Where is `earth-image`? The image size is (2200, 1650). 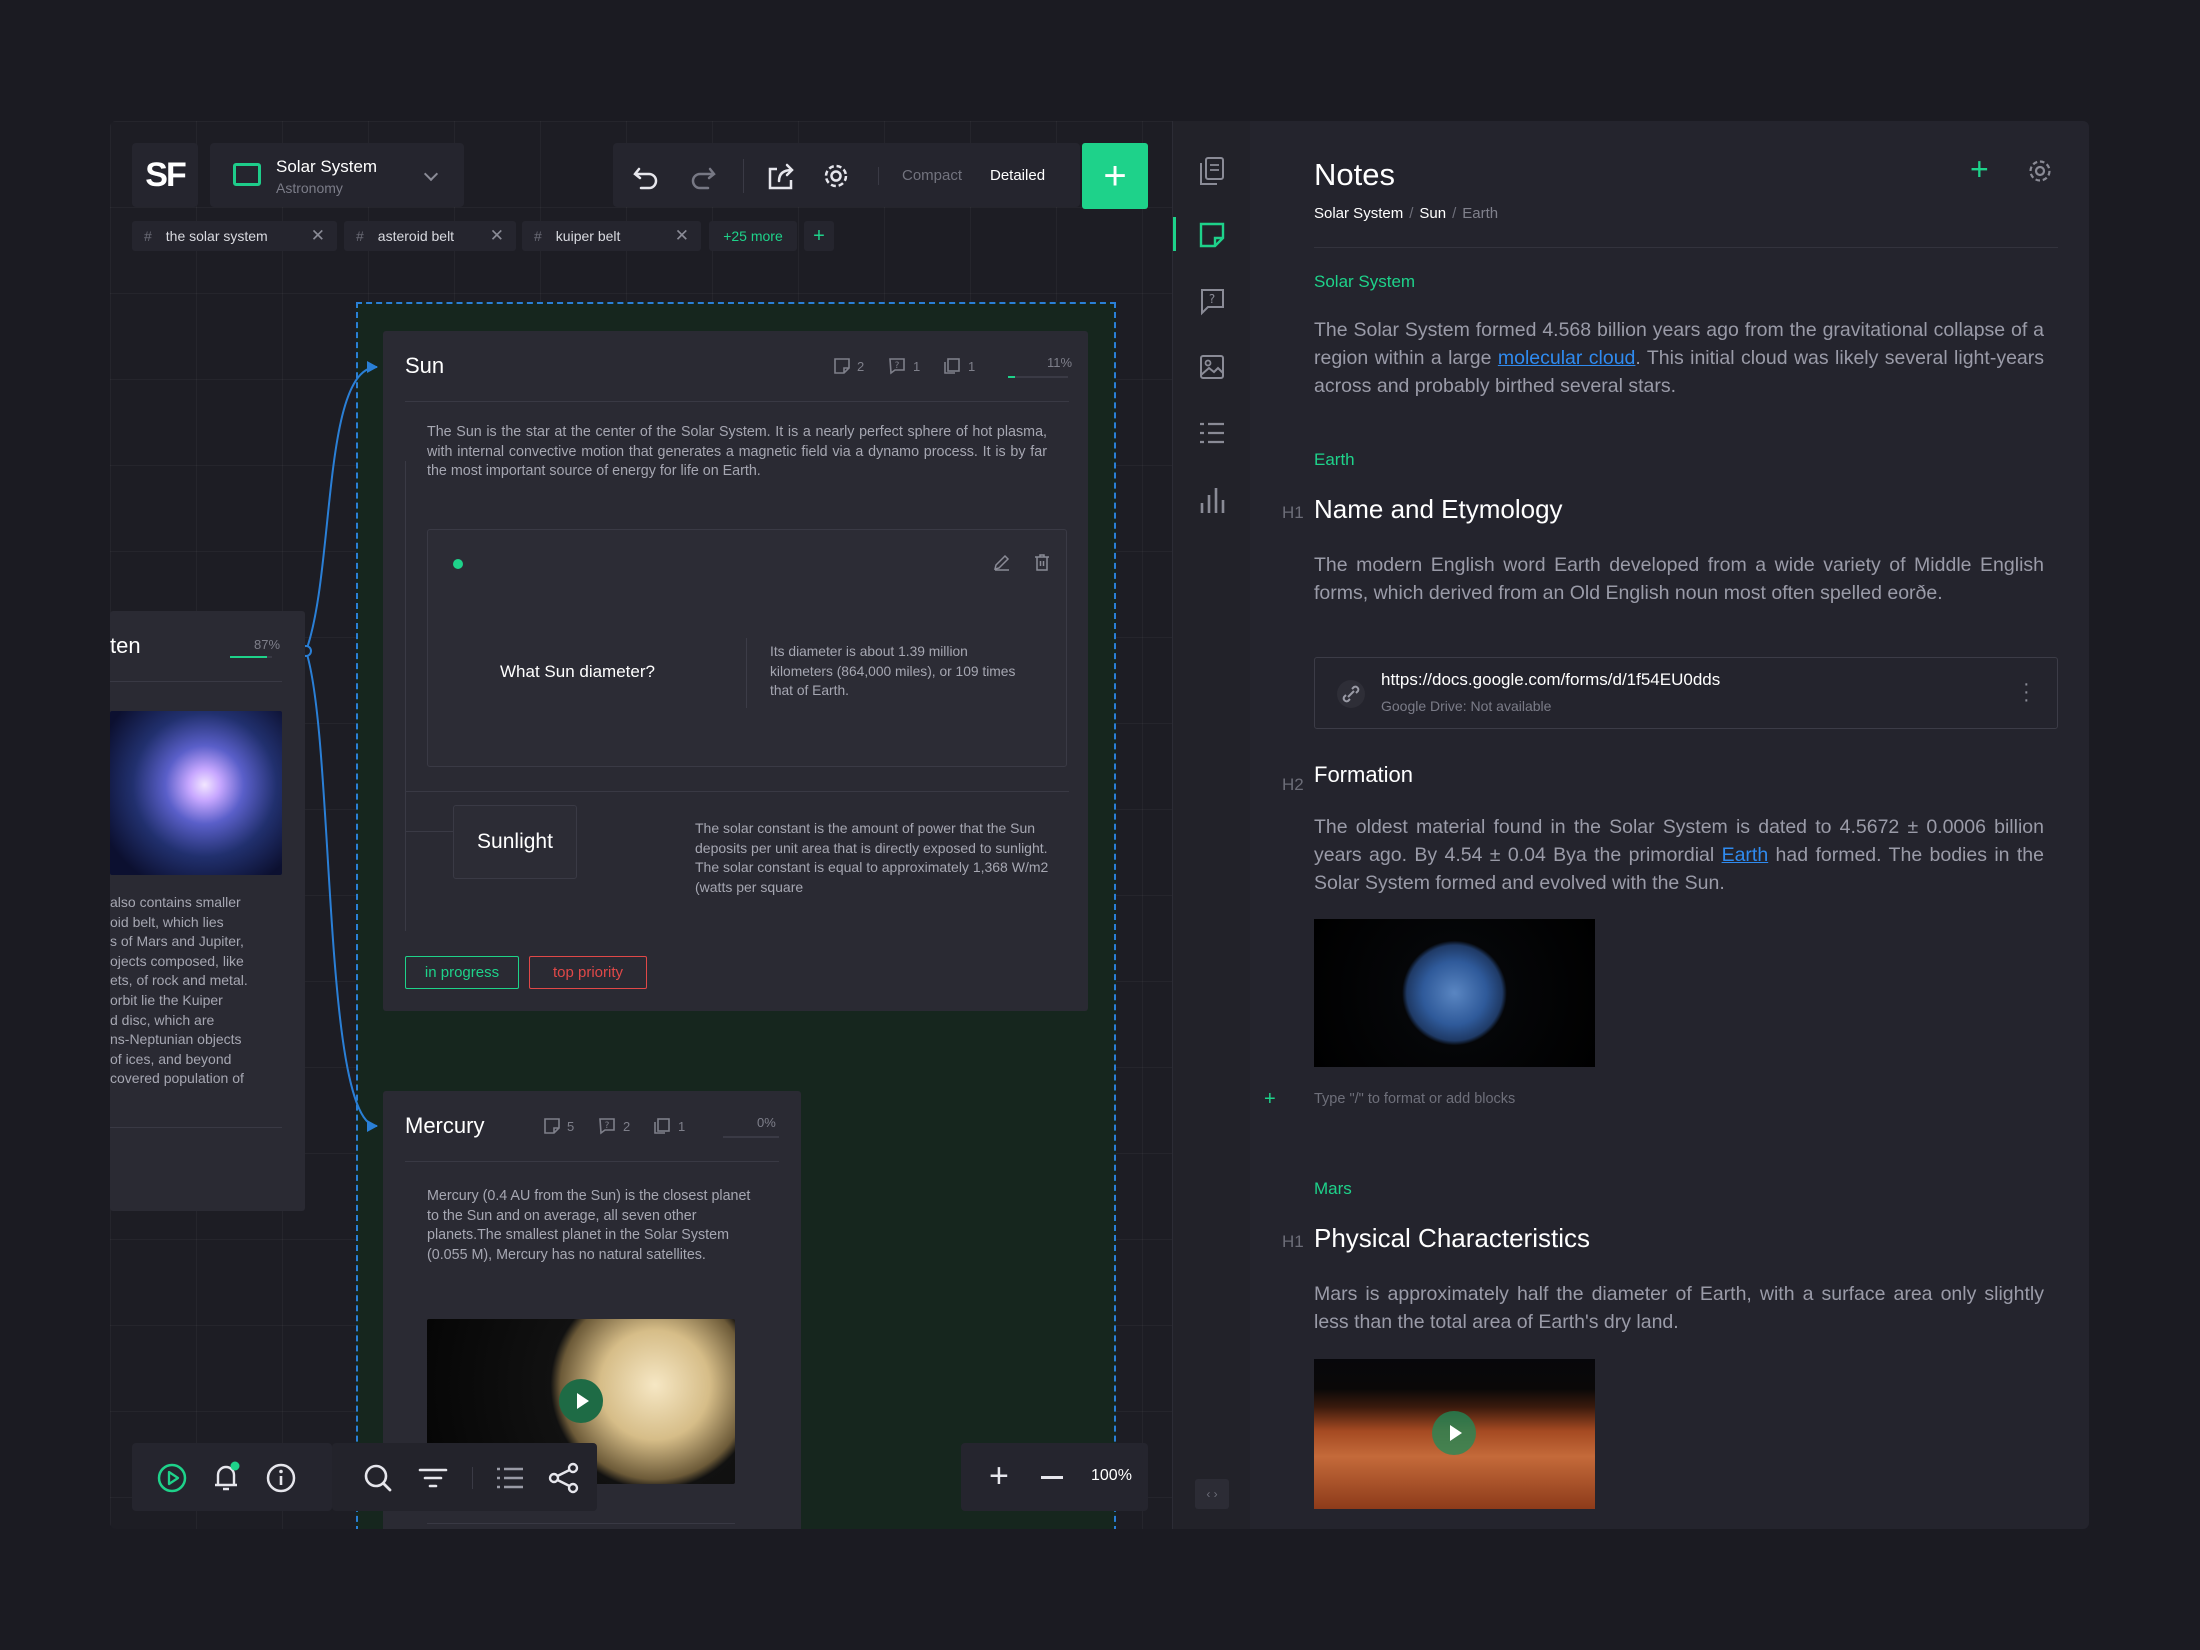 earth-image is located at coordinates (1454, 993).